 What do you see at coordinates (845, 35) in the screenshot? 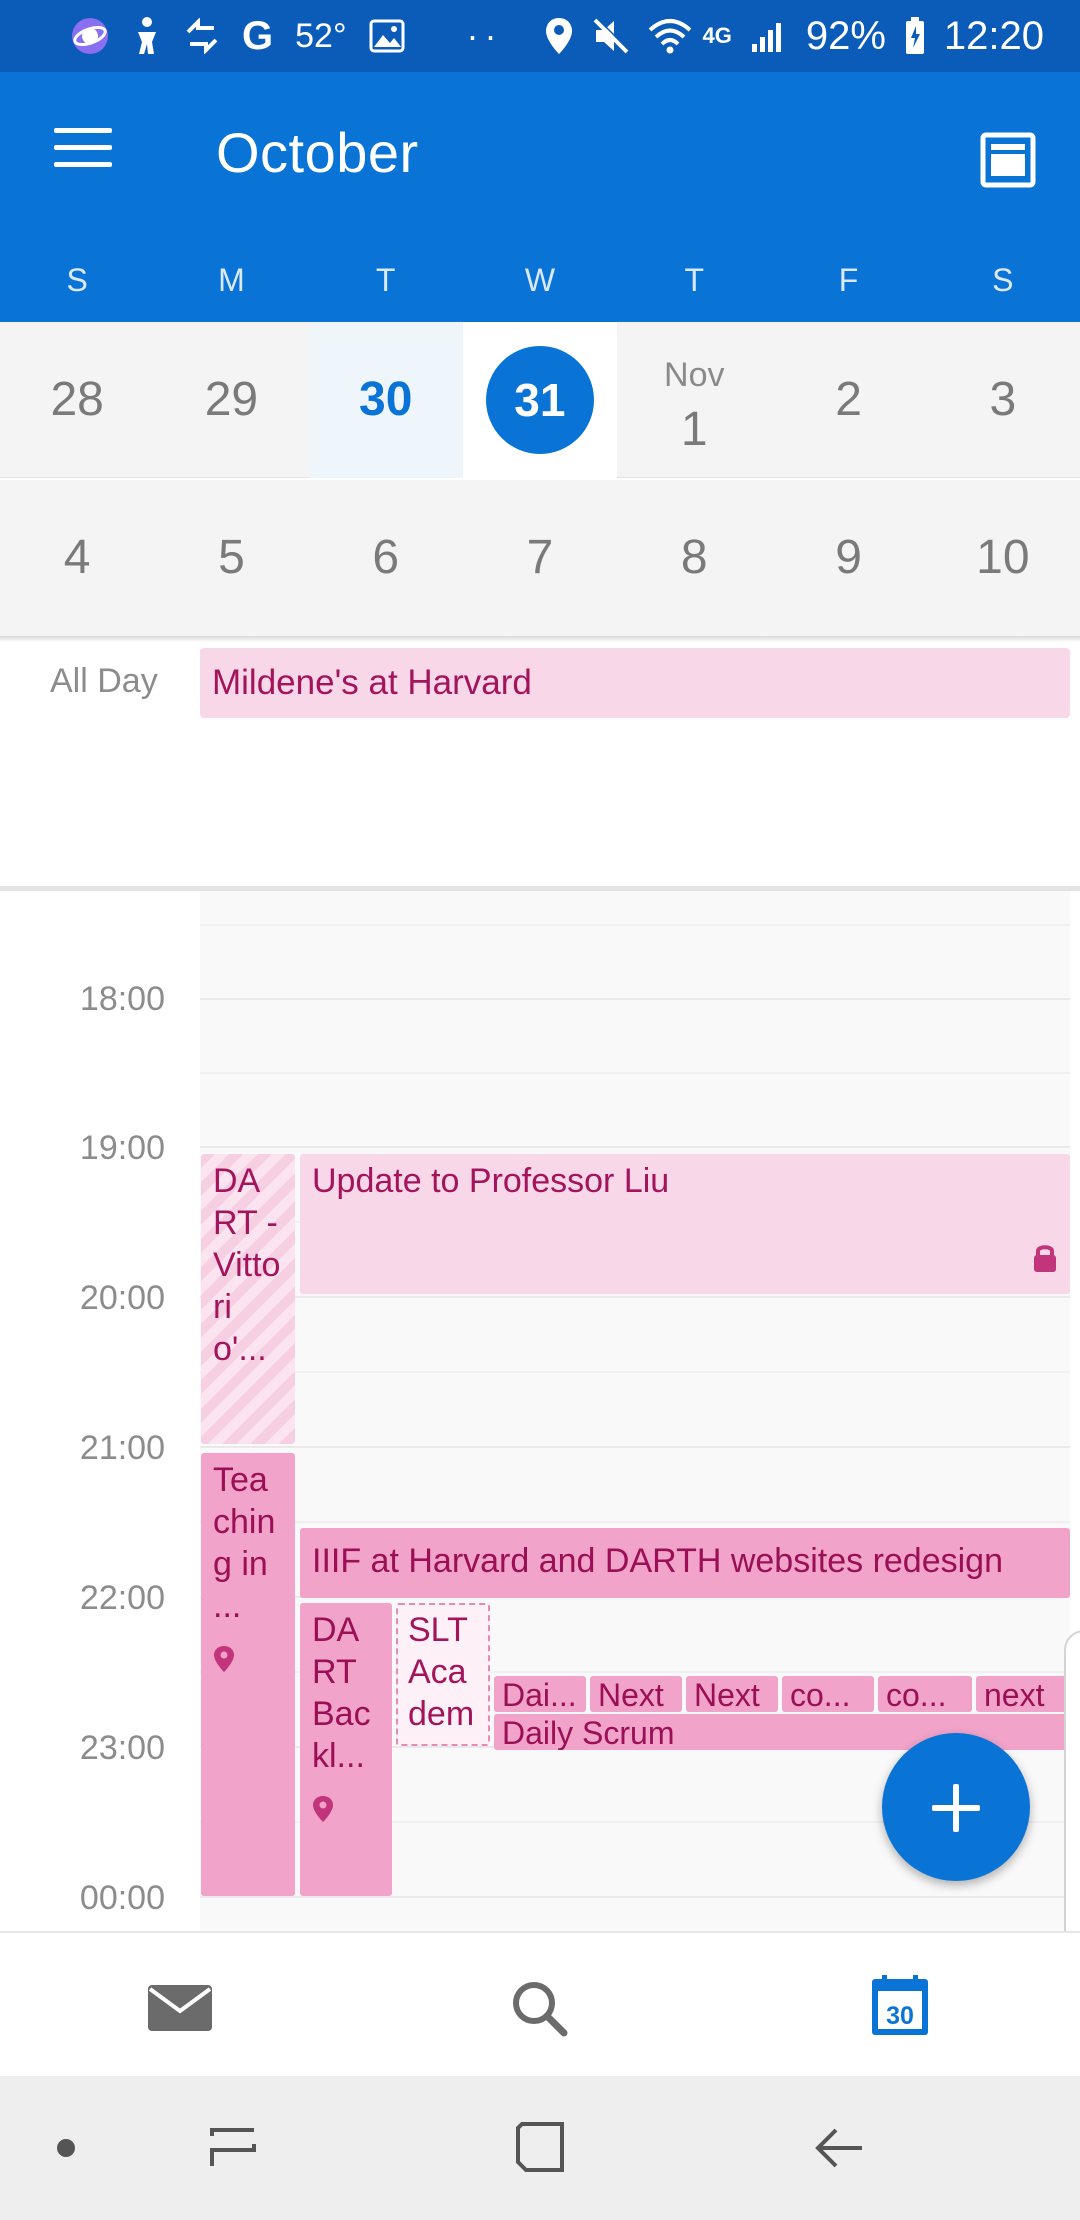
I see `battery-percent-text: 92%` at bounding box center [845, 35].